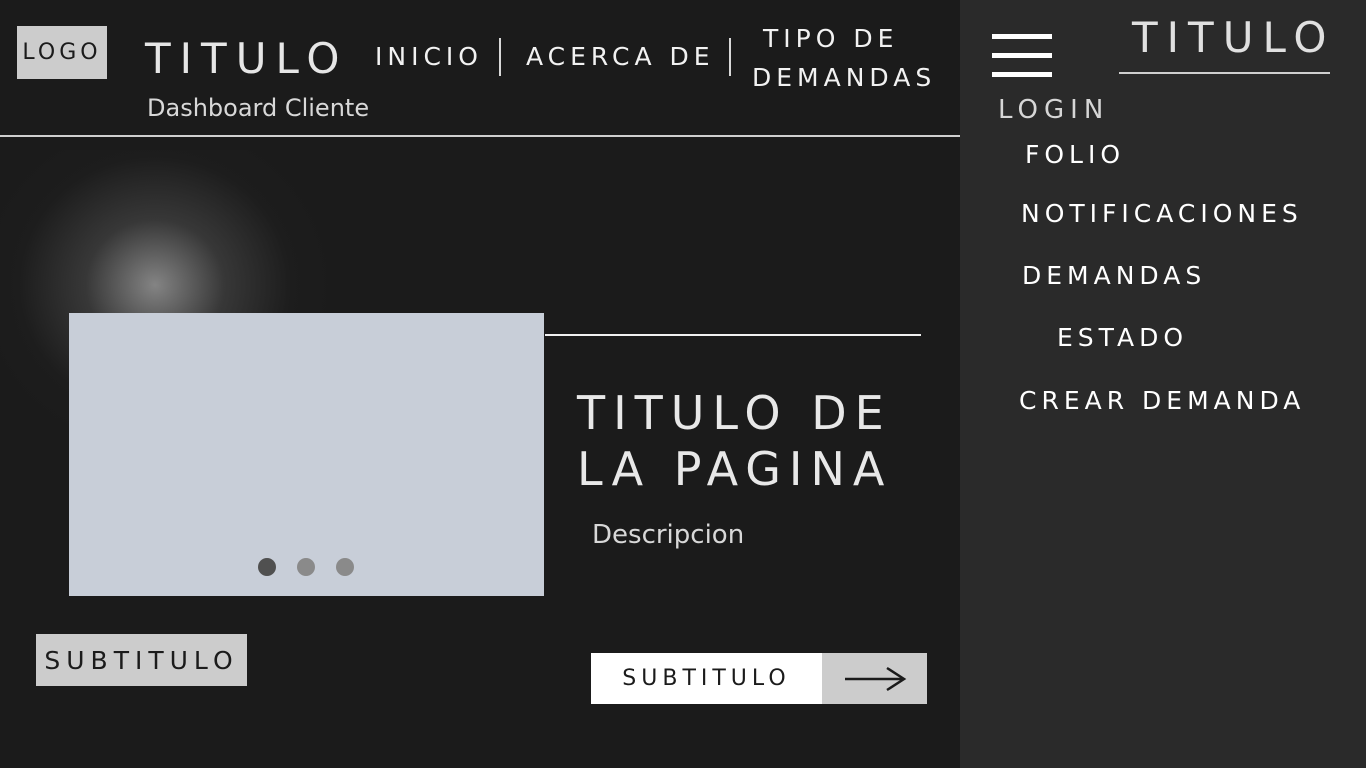 This screenshot has width=1366, height=768. What do you see at coordinates (844, 77) in the screenshot?
I see `nav-tipo-line2: DEMANDAS` at bounding box center [844, 77].